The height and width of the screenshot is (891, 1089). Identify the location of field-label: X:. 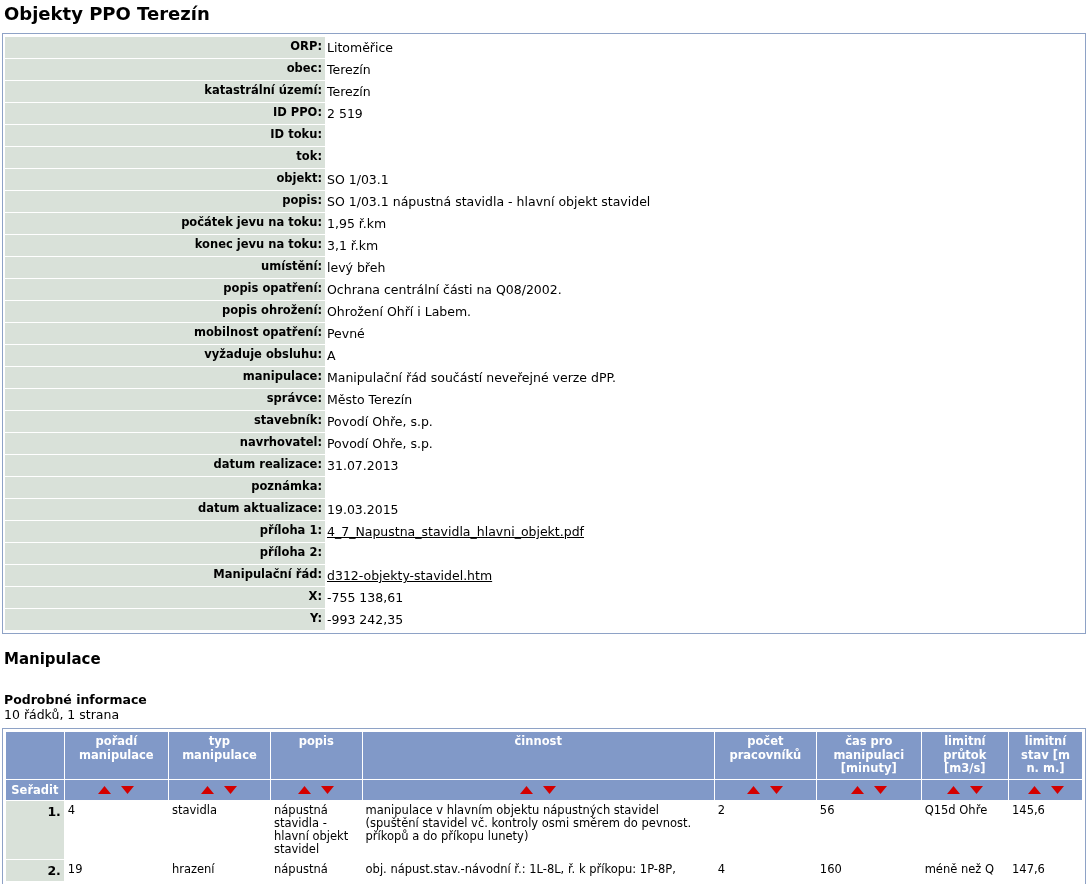
(165, 597).